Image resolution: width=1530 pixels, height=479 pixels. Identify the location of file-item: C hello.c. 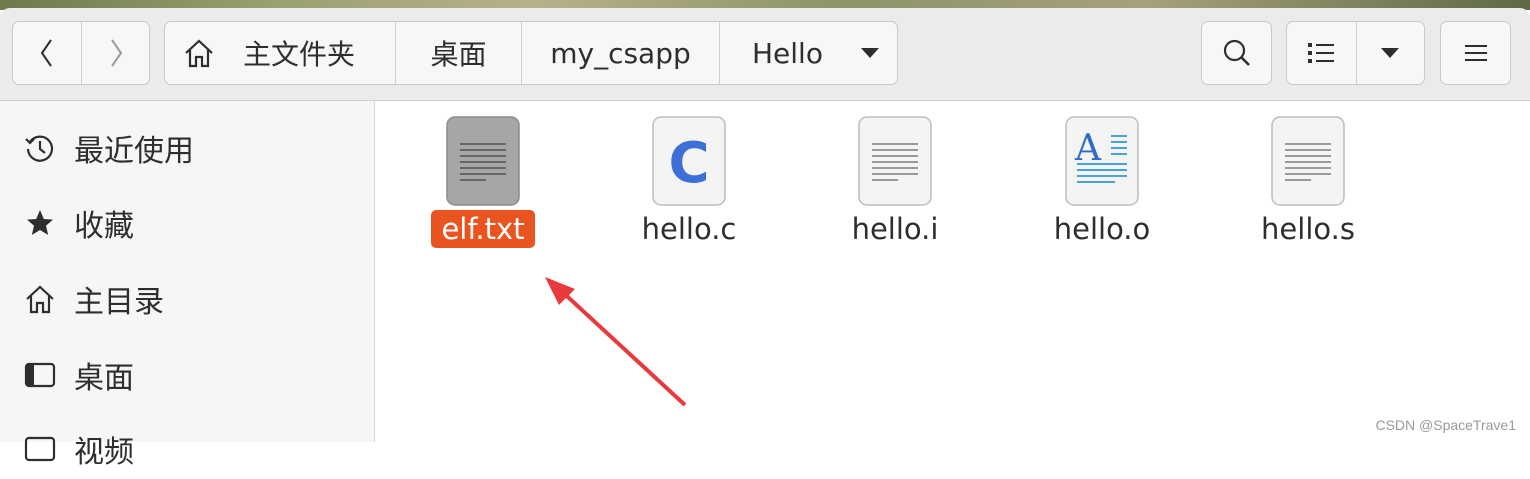
(689, 186).